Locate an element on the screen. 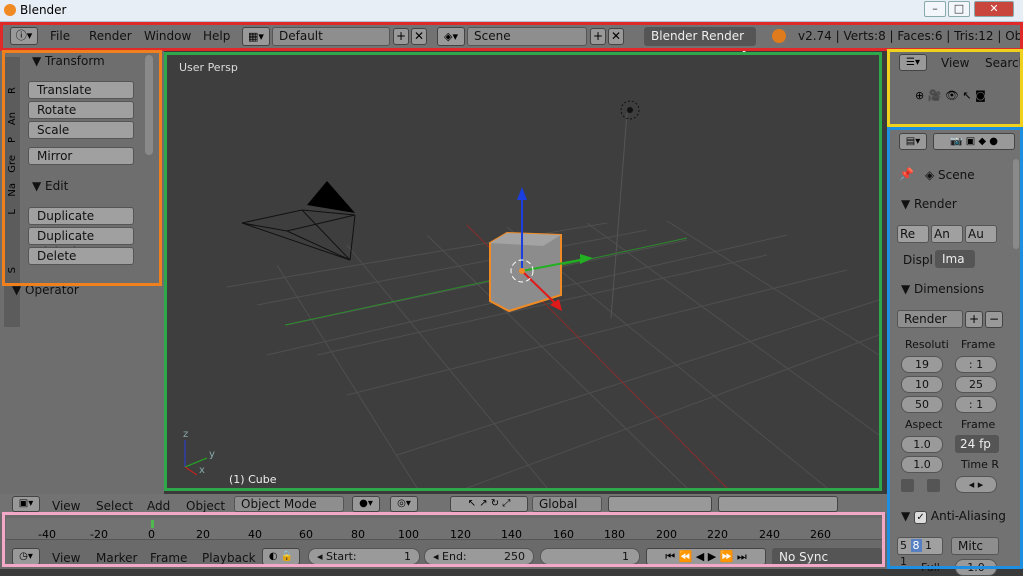 The height and width of the screenshot is (576, 1023). resolution-x-field: 19 is located at coordinates (922, 364).